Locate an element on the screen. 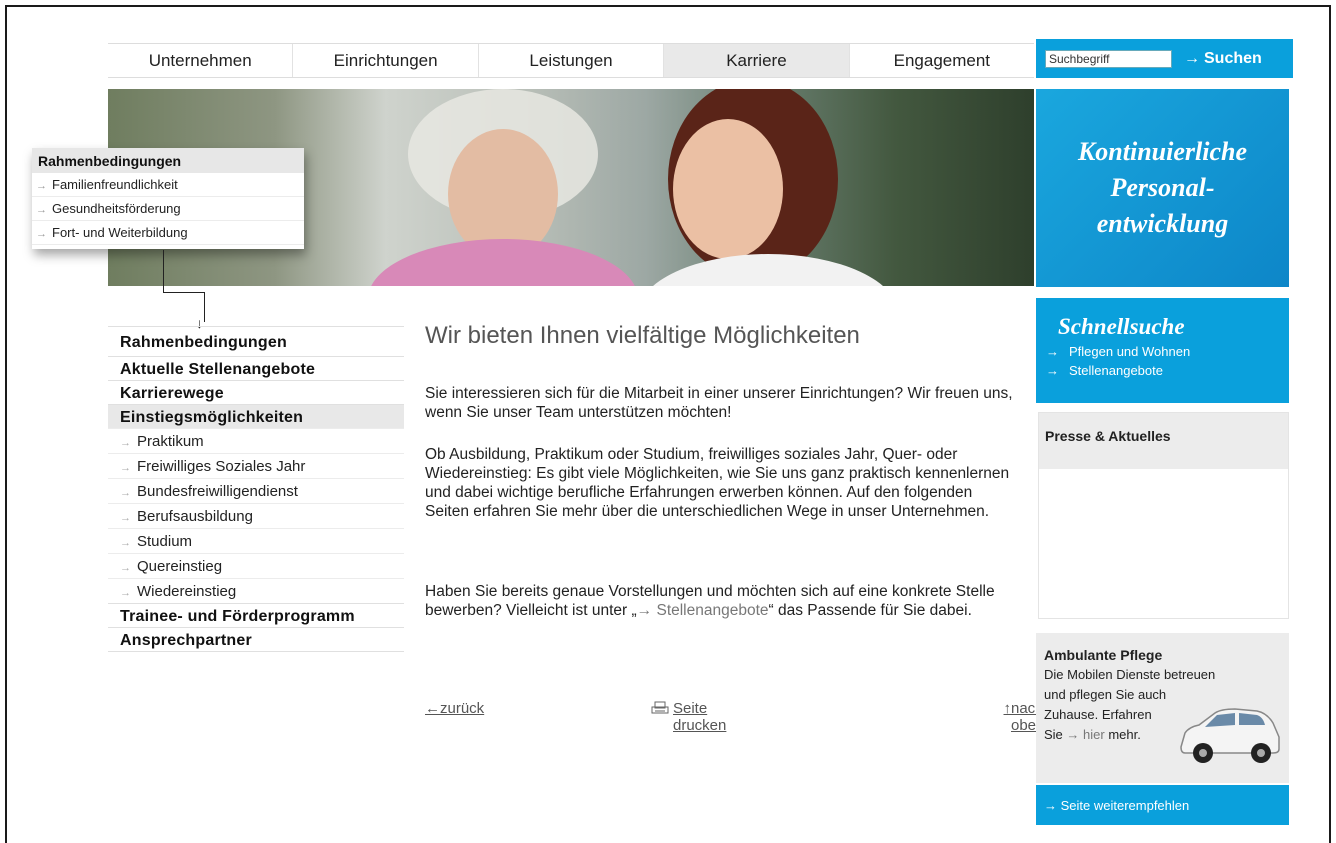  print-link: Seite drucken is located at coordinates (688, 717).